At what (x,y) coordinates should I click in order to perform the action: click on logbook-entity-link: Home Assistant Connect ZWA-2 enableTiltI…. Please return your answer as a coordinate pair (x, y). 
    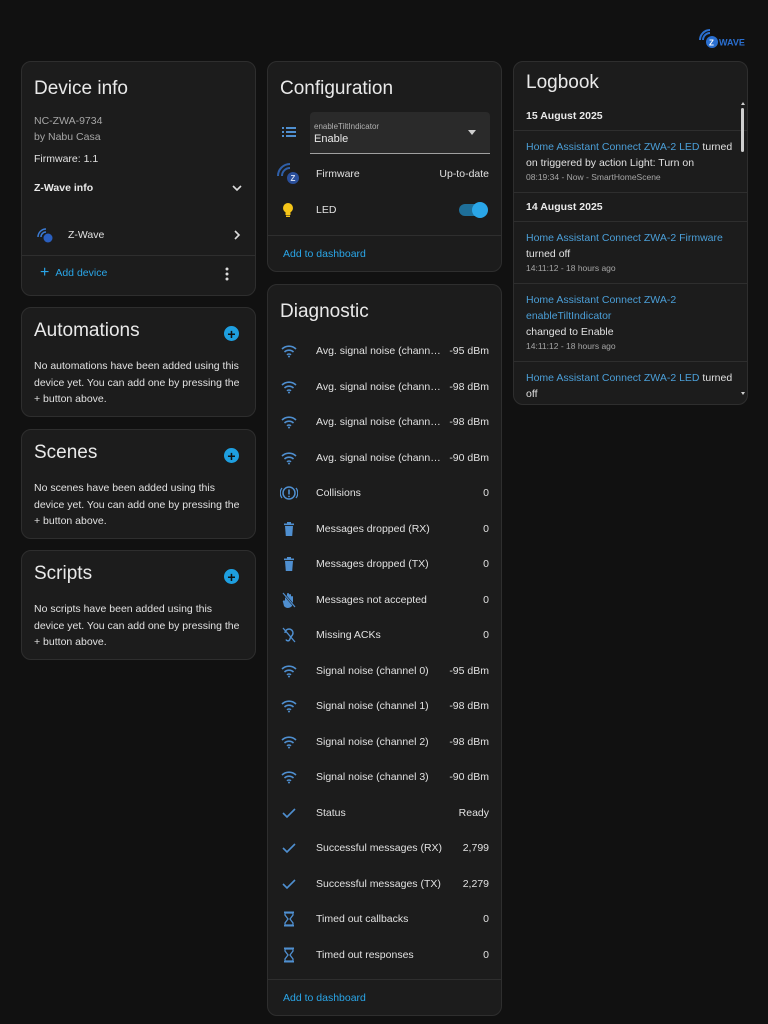
    Looking at the image, I should click on (629, 308).